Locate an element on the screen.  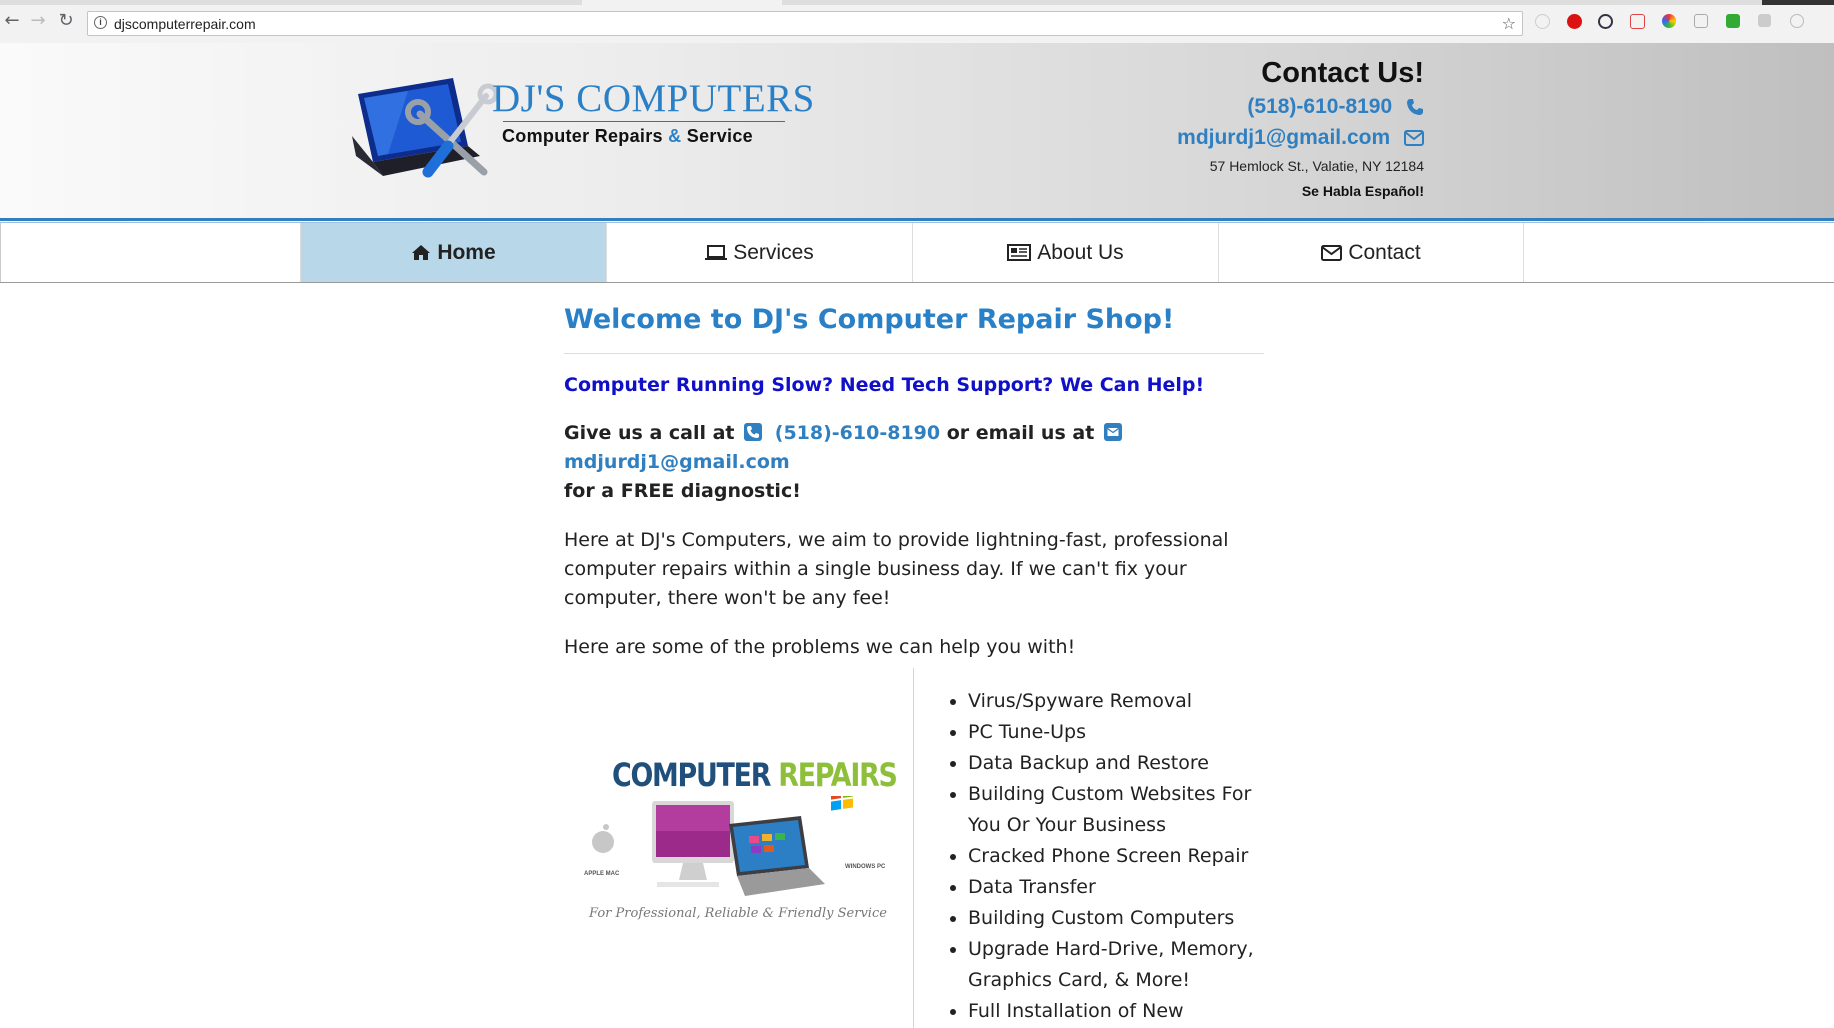
phone-square-icon is located at coordinates (753, 432).